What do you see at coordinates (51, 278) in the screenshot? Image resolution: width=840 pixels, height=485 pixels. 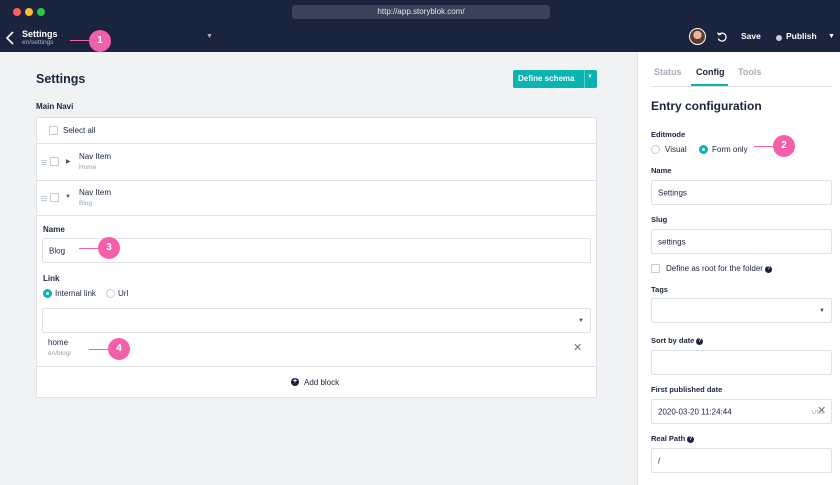 I see `field-label-link: Link` at bounding box center [51, 278].